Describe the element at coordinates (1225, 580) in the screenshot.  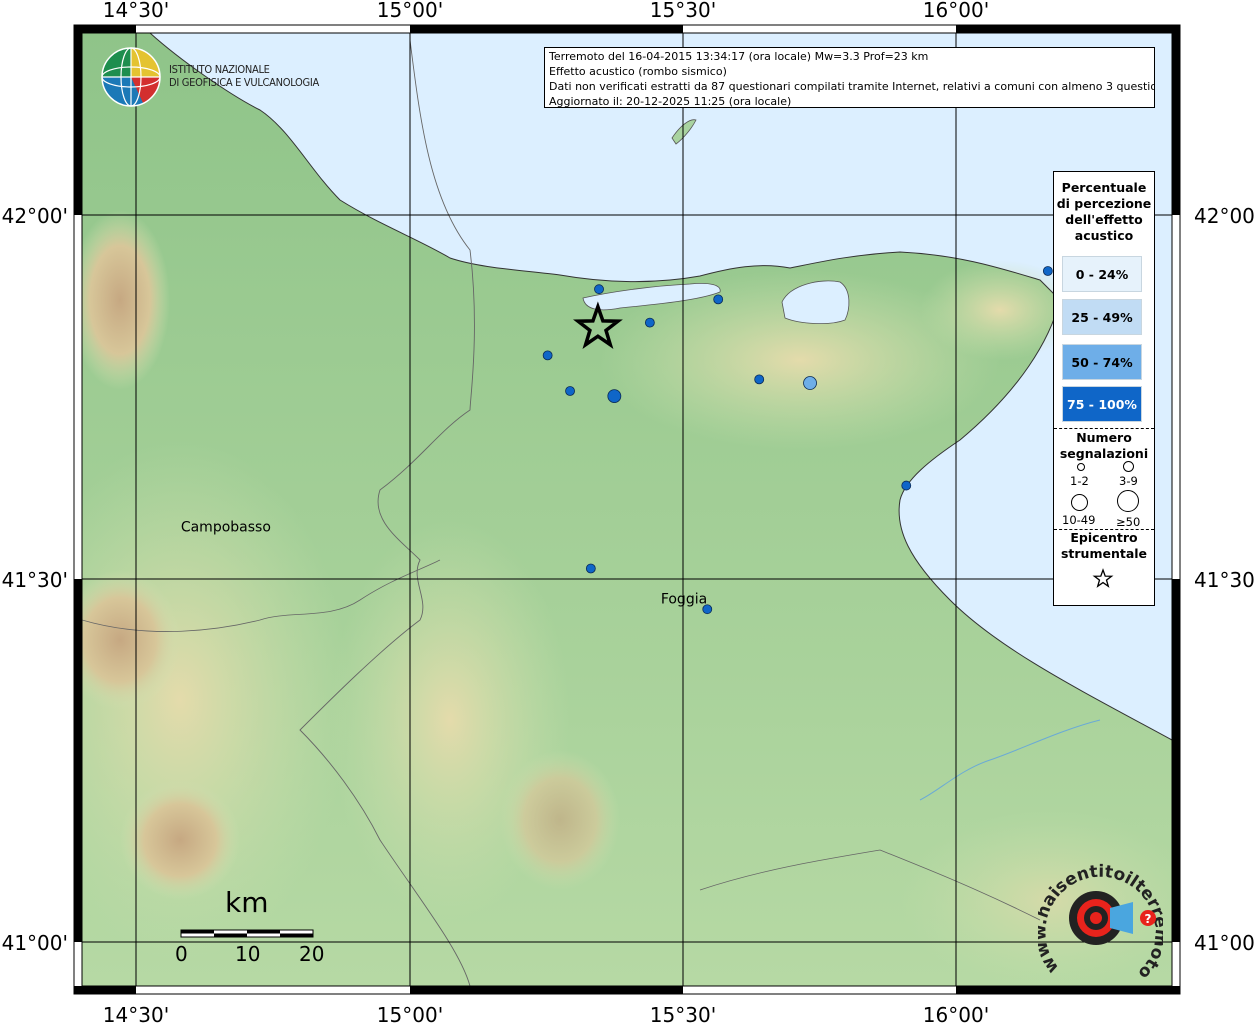
I see `lat-label-right-2: 41°30'` at that location.